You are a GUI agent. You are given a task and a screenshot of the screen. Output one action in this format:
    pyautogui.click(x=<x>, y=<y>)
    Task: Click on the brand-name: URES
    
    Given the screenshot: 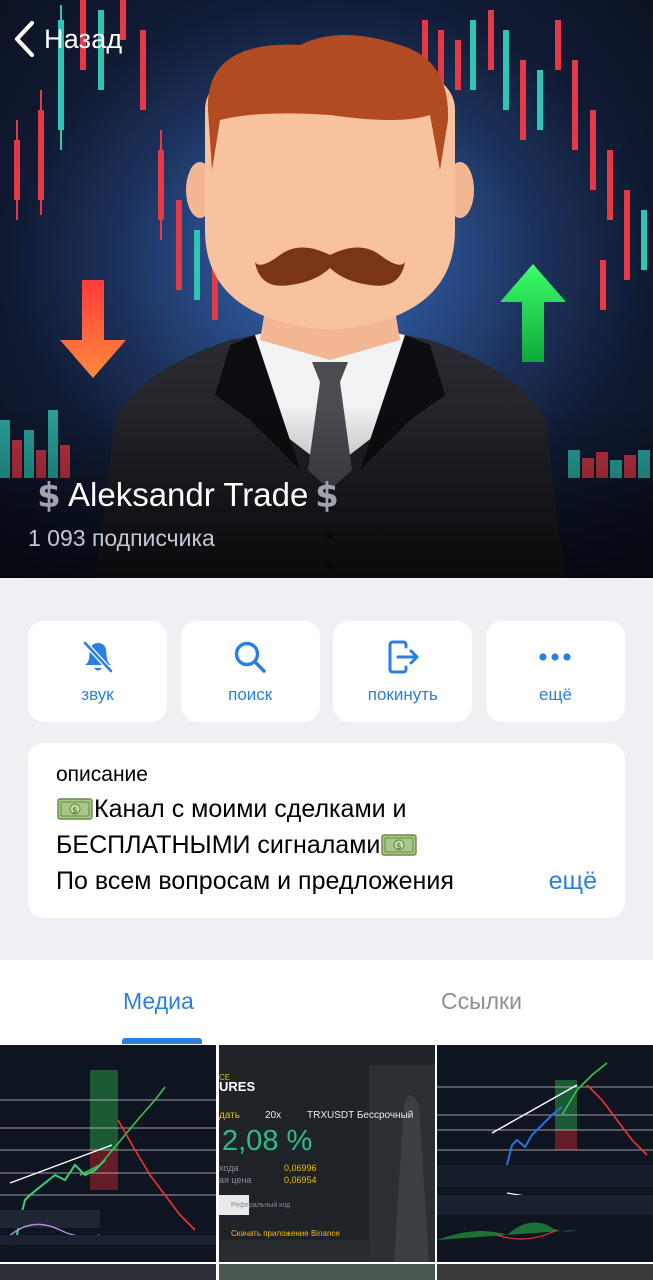 What is the action you would take?
    pyautogui.click(x=237, y=1086)
    